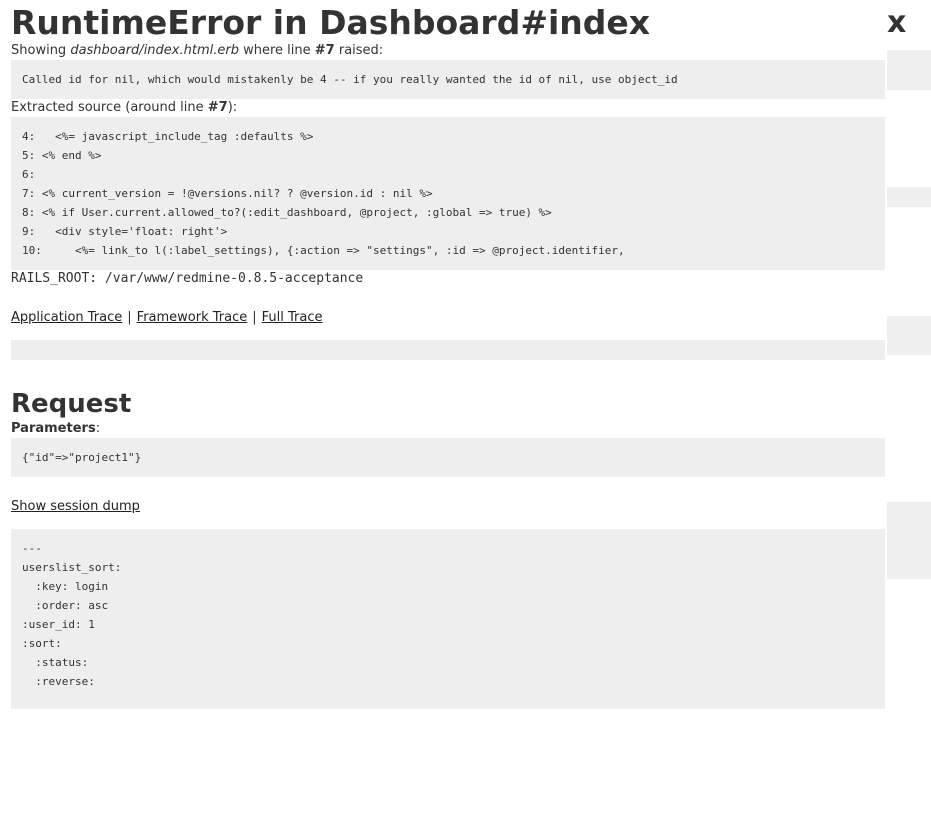  What do you see at coordinates (292, 317) in the screenshot?
I see `full-trace-link: Full Trace` at bounding box center [292, 317].